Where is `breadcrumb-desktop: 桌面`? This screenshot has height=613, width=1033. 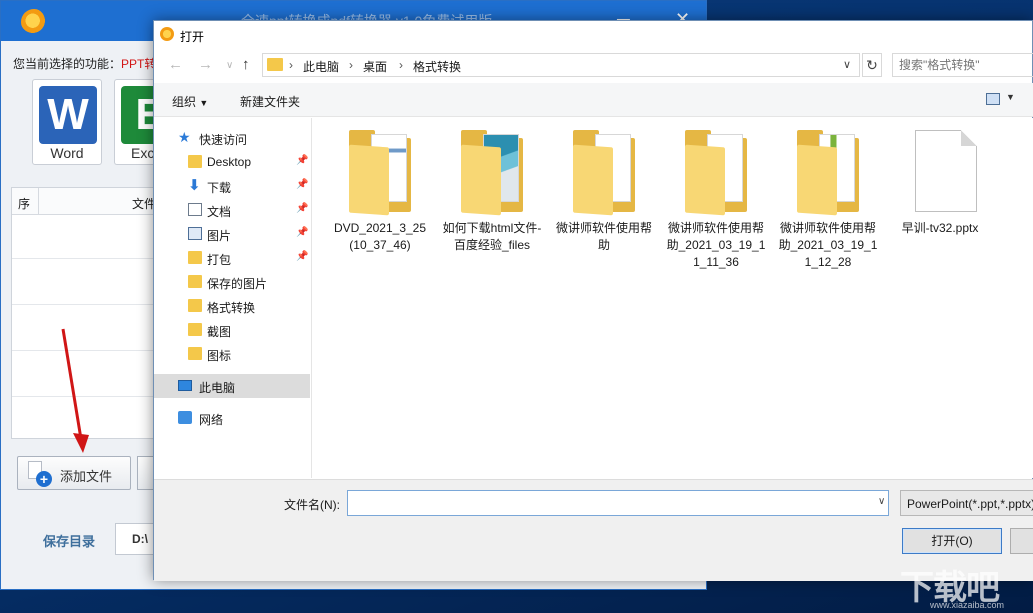
breadcrumb-desktop: 桌面 is located at coordinates (375, 66).